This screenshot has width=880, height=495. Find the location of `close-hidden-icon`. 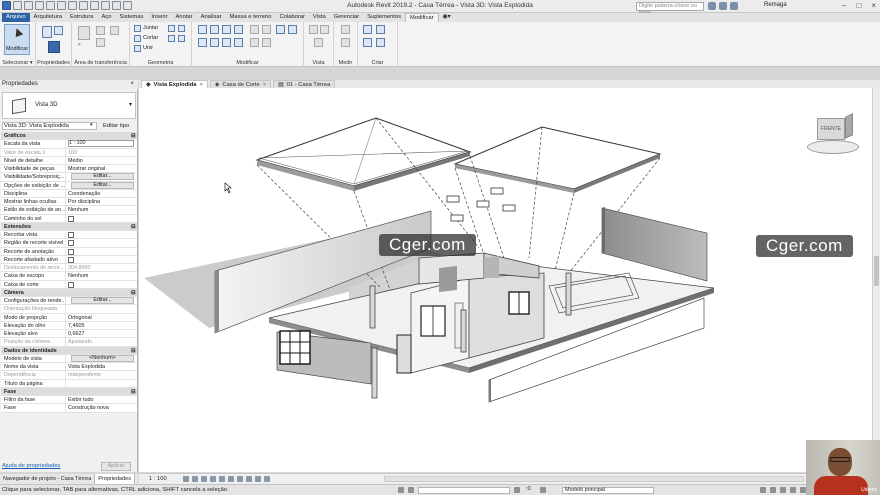

close-hidden-icon is located at coordinates (116, 5).